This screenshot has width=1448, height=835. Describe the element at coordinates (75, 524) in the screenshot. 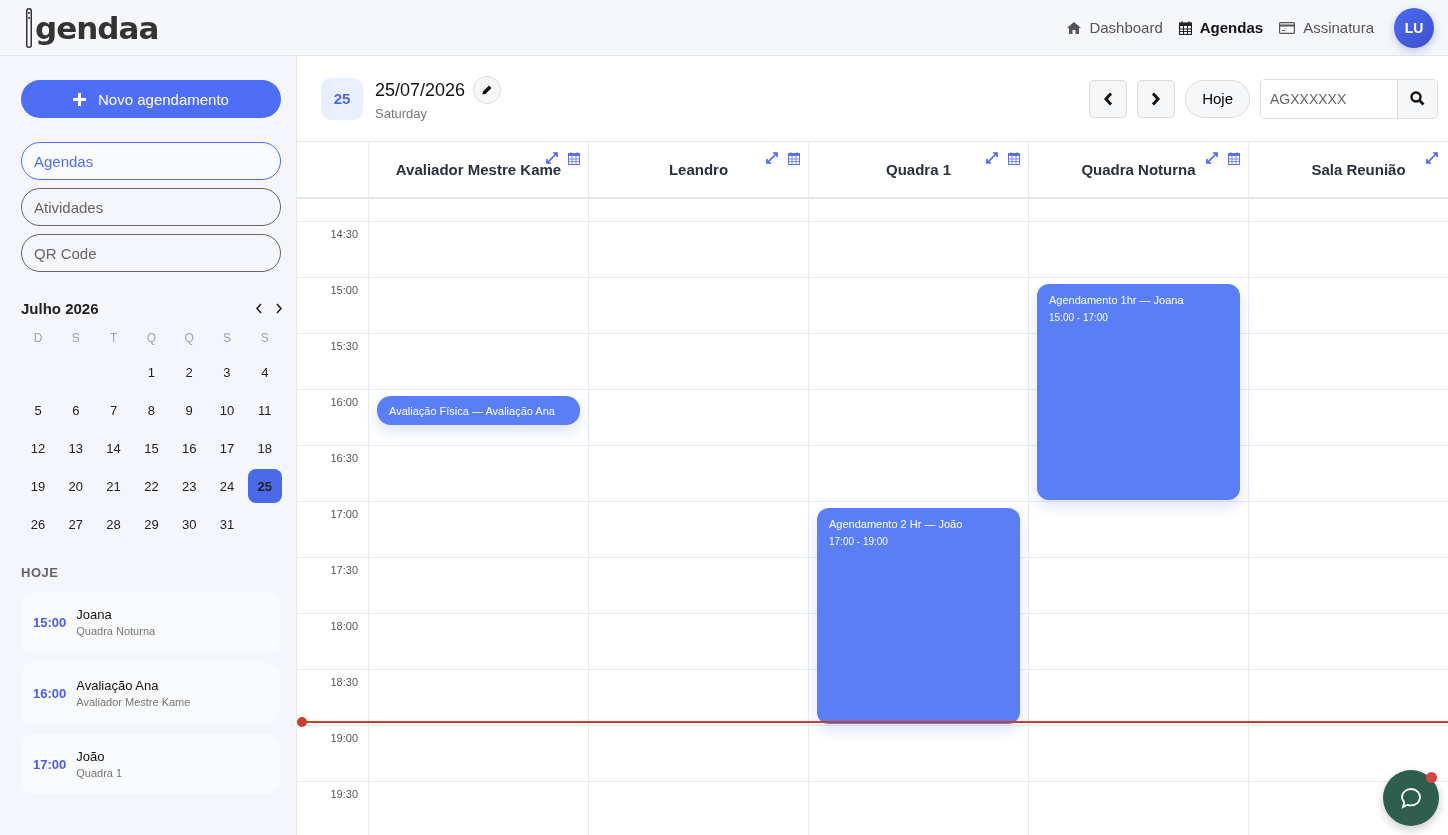

I see `calendar-day: 27` at that location.